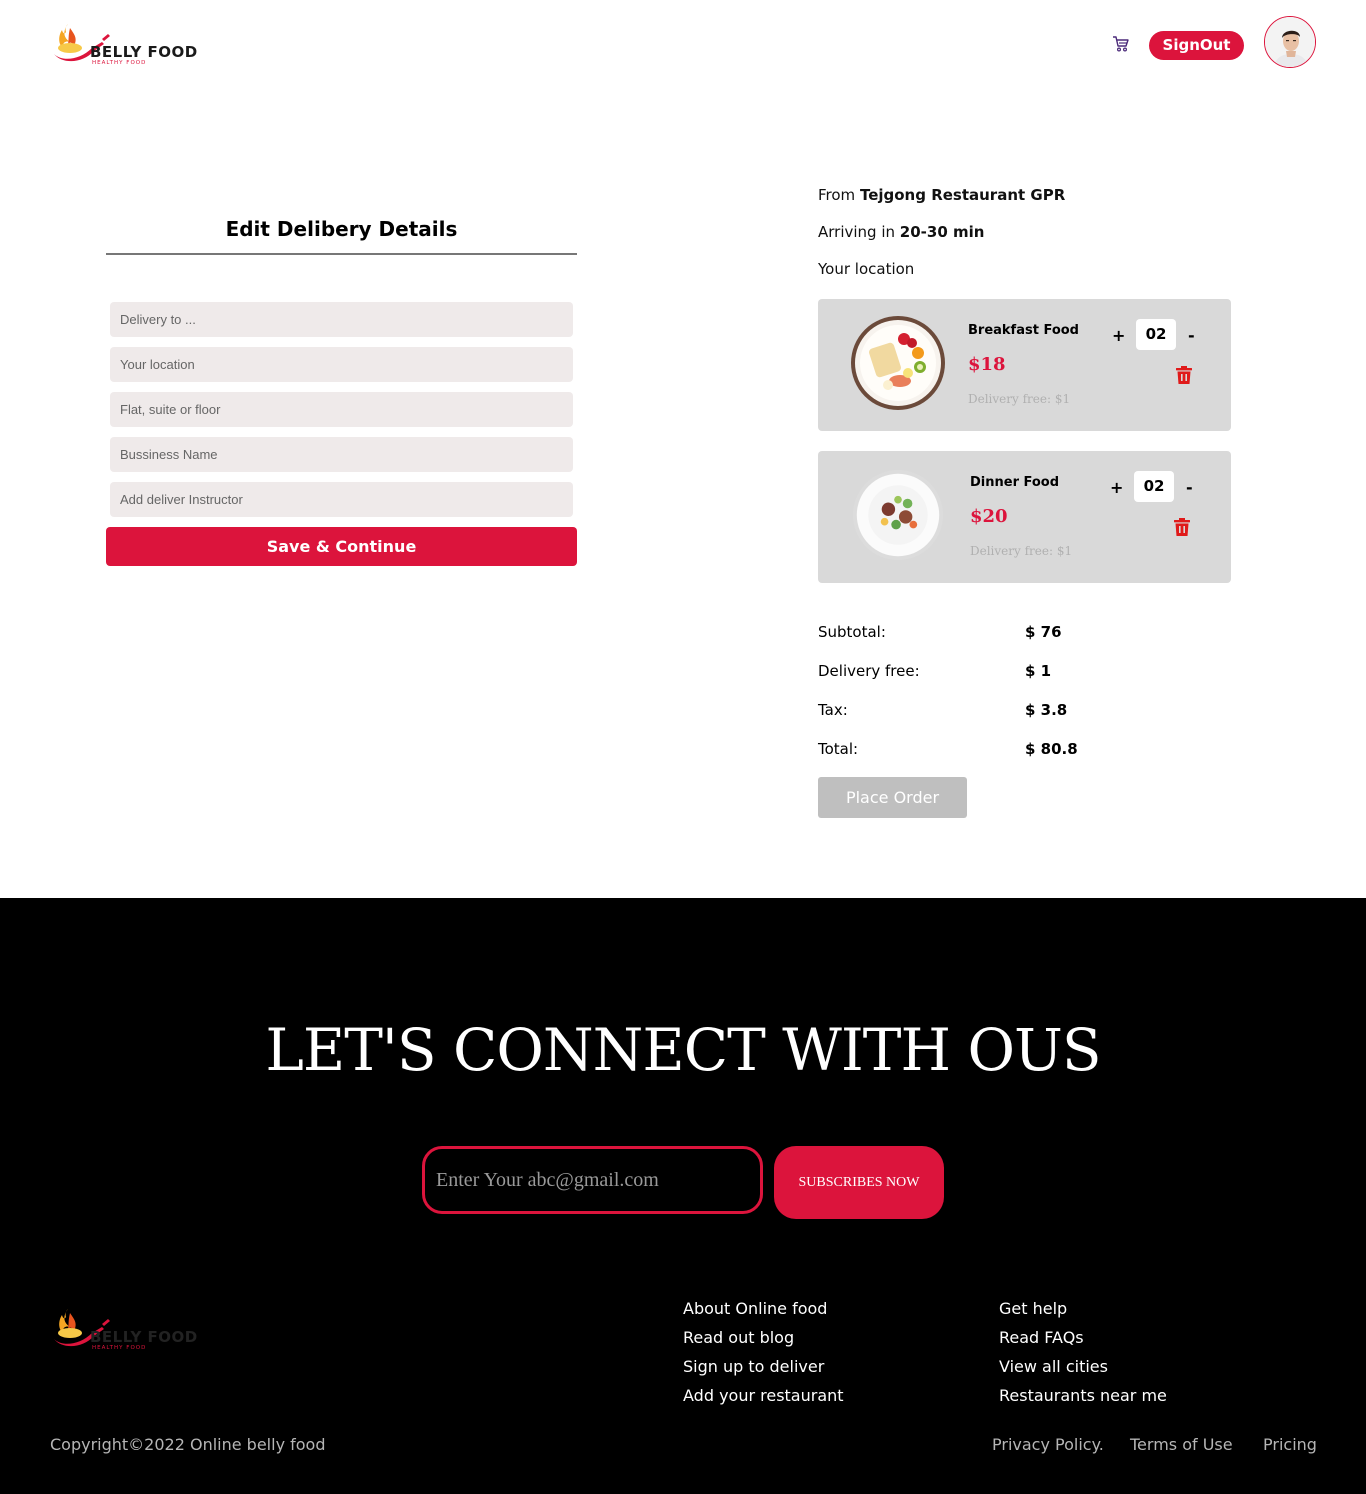  I want to click on flat-suite-input, so click(341, 409).